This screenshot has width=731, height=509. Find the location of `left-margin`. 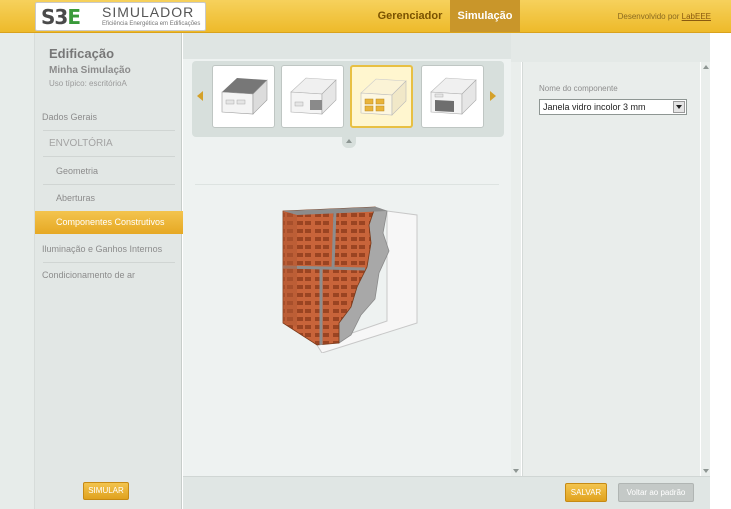

left-margin is located at coordinates (17, 271).